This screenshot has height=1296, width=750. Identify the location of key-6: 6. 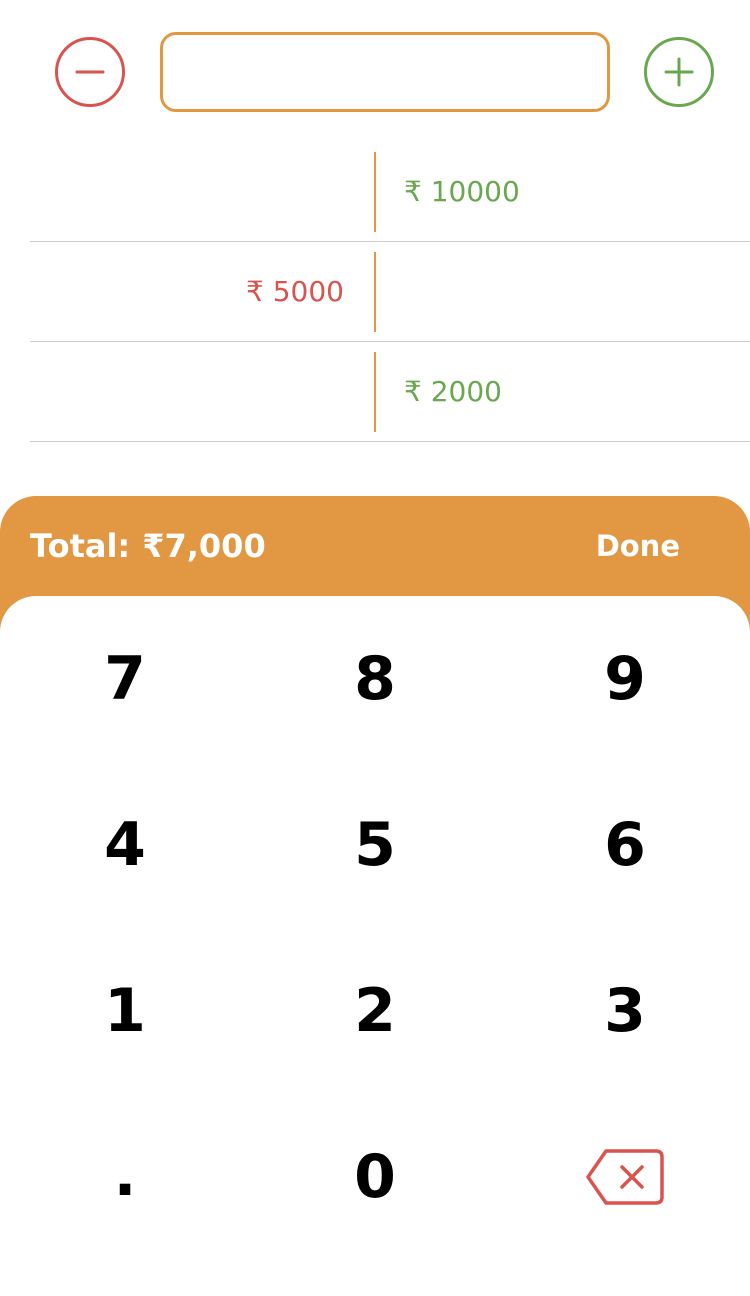
(625, 845).